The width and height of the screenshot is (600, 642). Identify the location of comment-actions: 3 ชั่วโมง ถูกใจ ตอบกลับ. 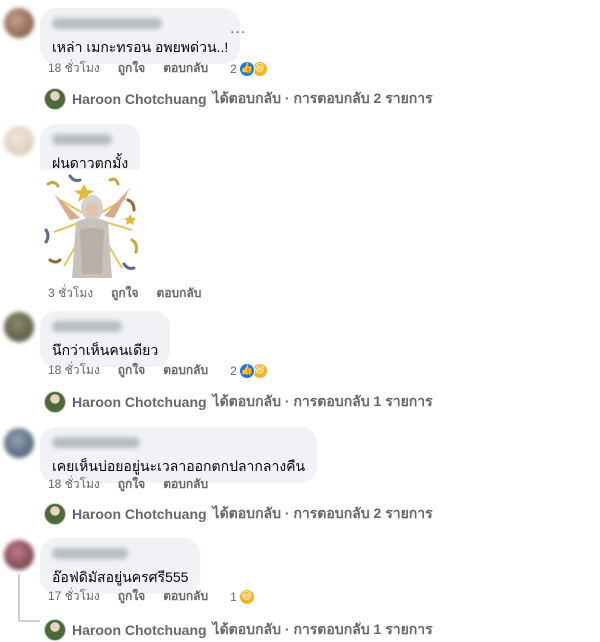
(133, 293).